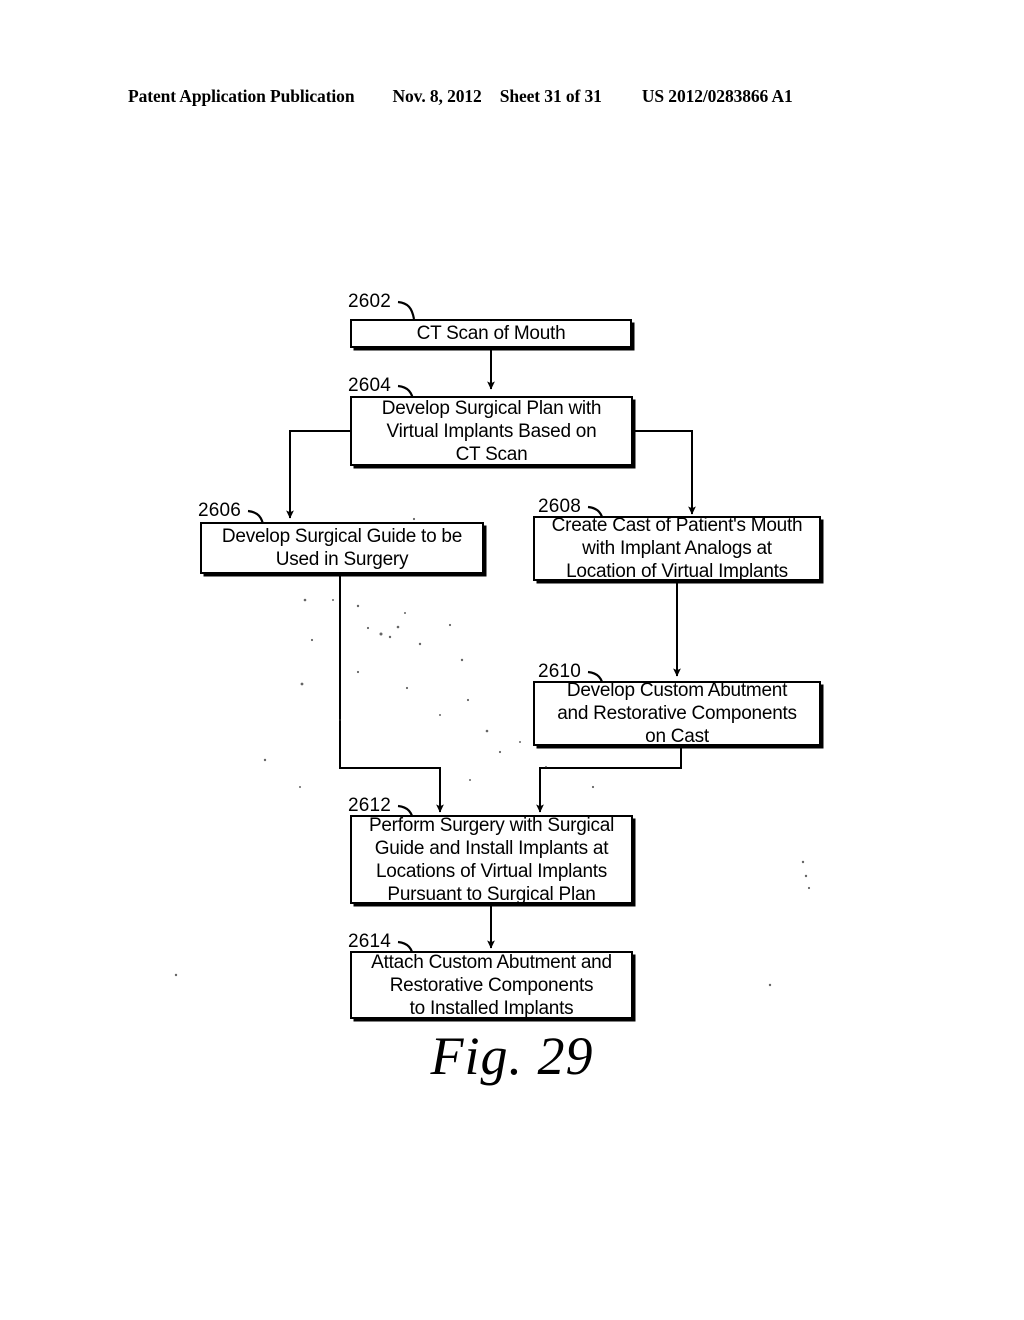  What do you see at coordinates (220, 510) in the screenshot?
I see `reference-numeral-2606: 2606` at bounding box center [220, 510].